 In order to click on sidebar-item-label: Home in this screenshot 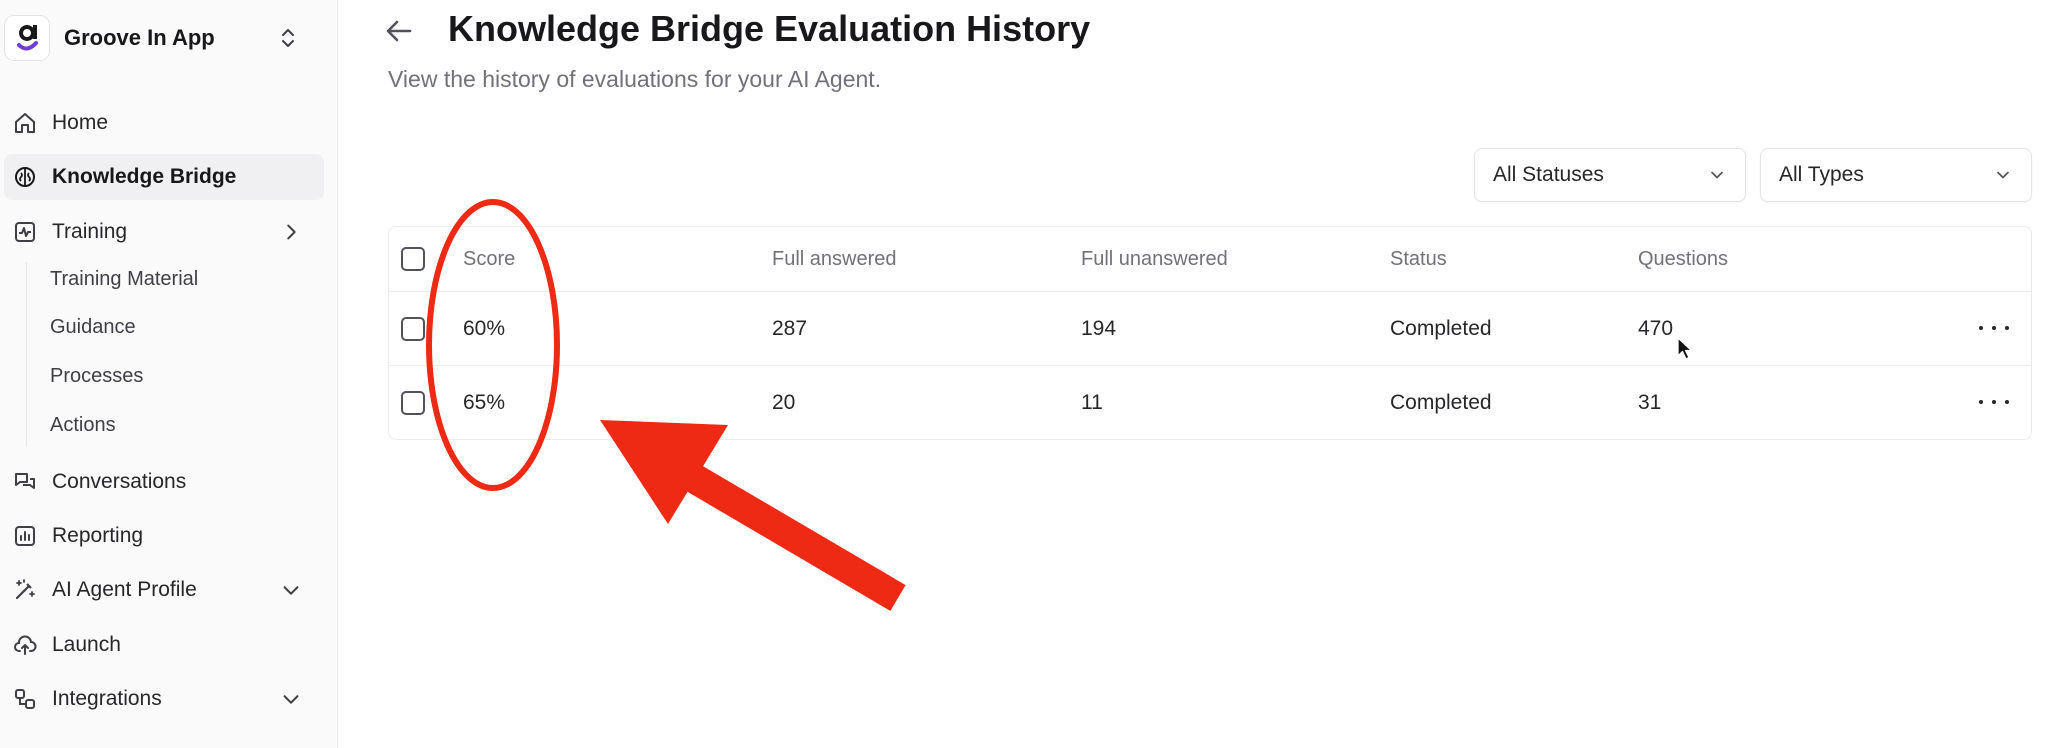, I will do `click(80, 122)`.